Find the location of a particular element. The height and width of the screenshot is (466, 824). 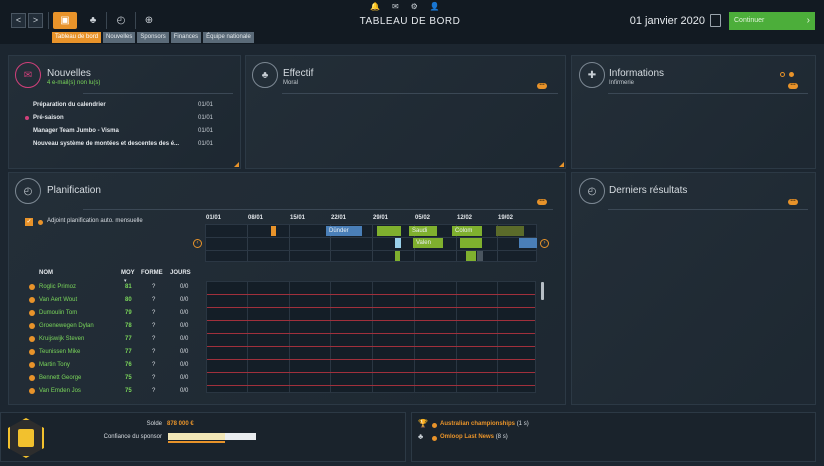

column-header-name: NOM is located at coordinates (46, 273).